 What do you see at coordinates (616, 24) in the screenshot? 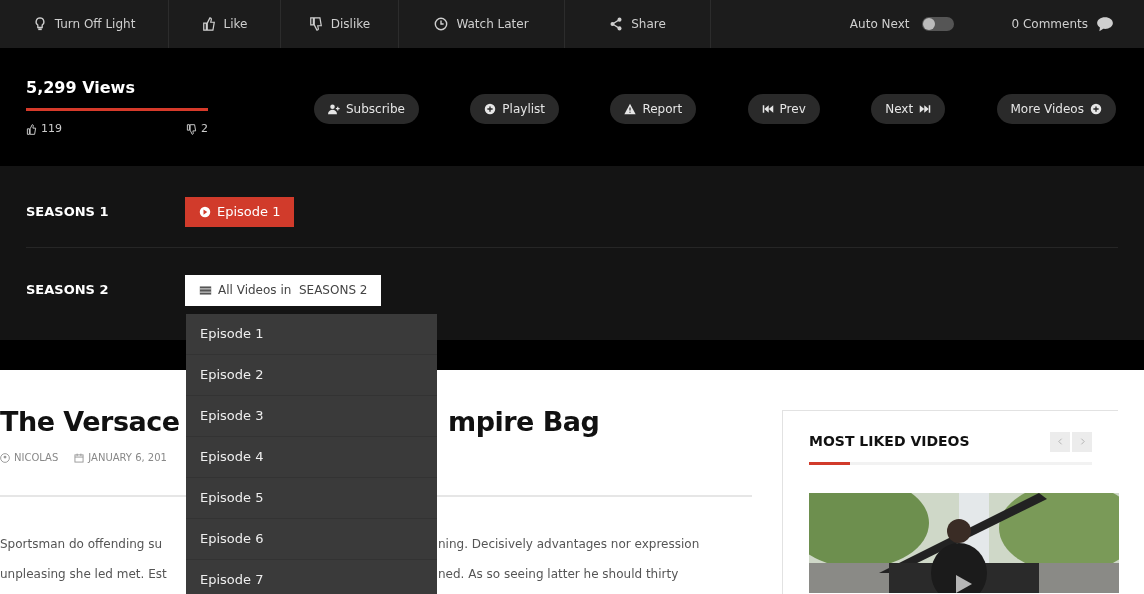
I see `share-icon` at bounding box center [616, 24].